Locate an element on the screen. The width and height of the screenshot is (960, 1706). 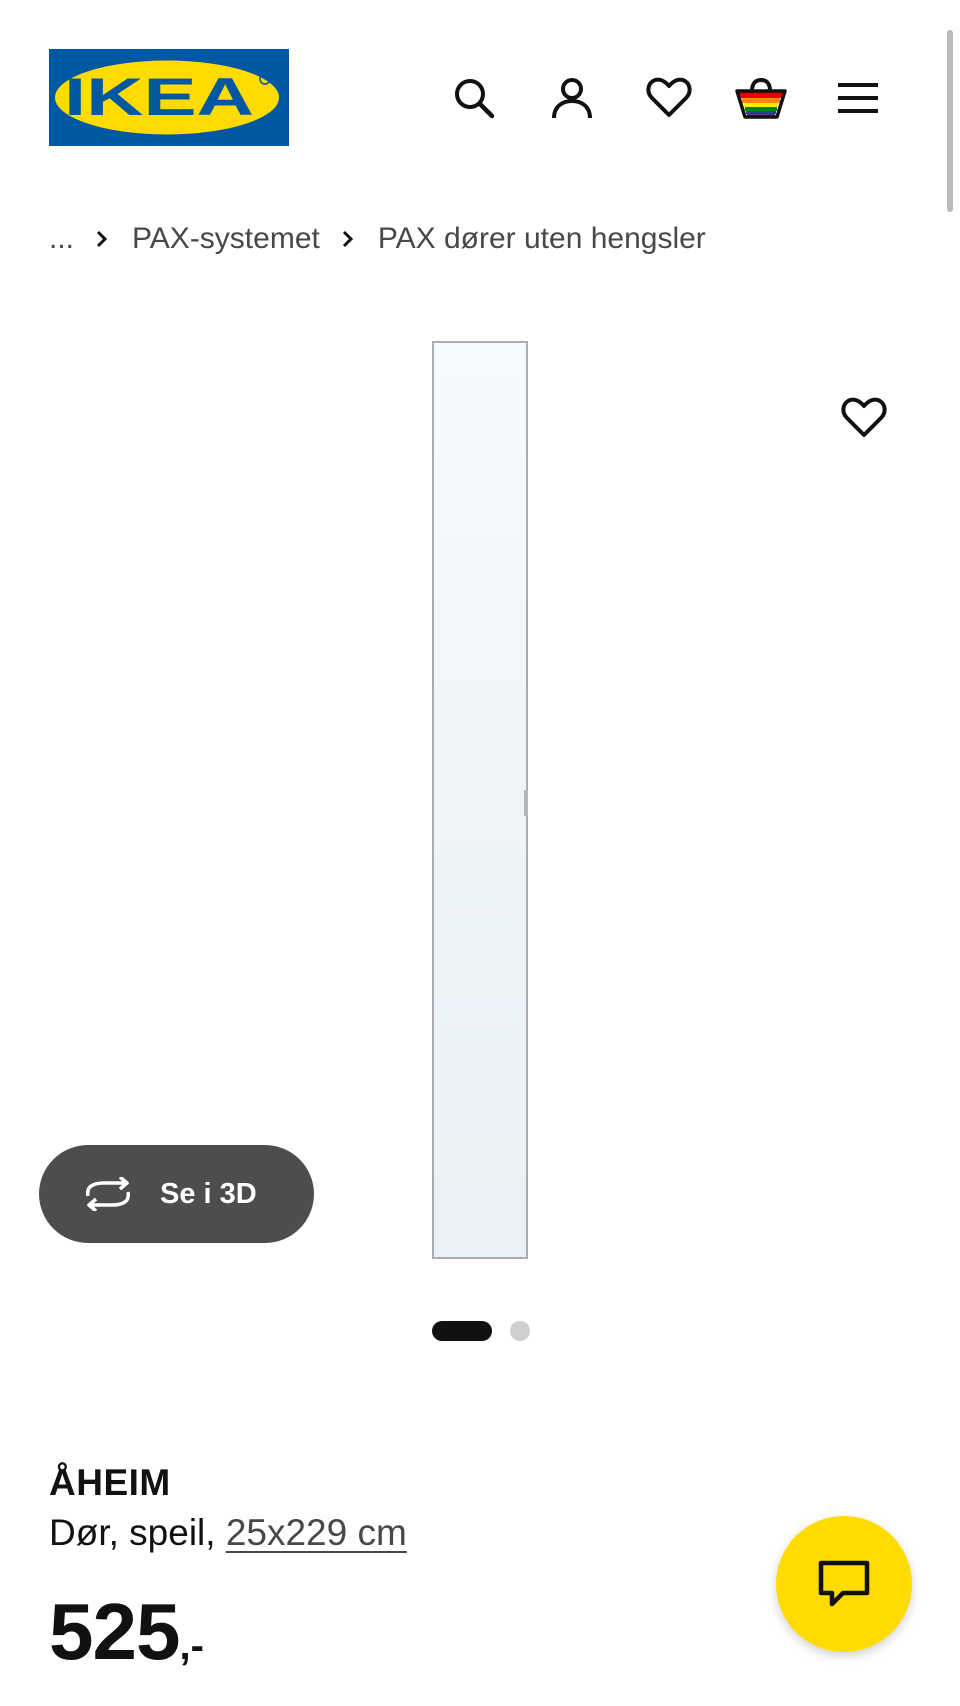
basket-icon is located at coordinates (761, 98).